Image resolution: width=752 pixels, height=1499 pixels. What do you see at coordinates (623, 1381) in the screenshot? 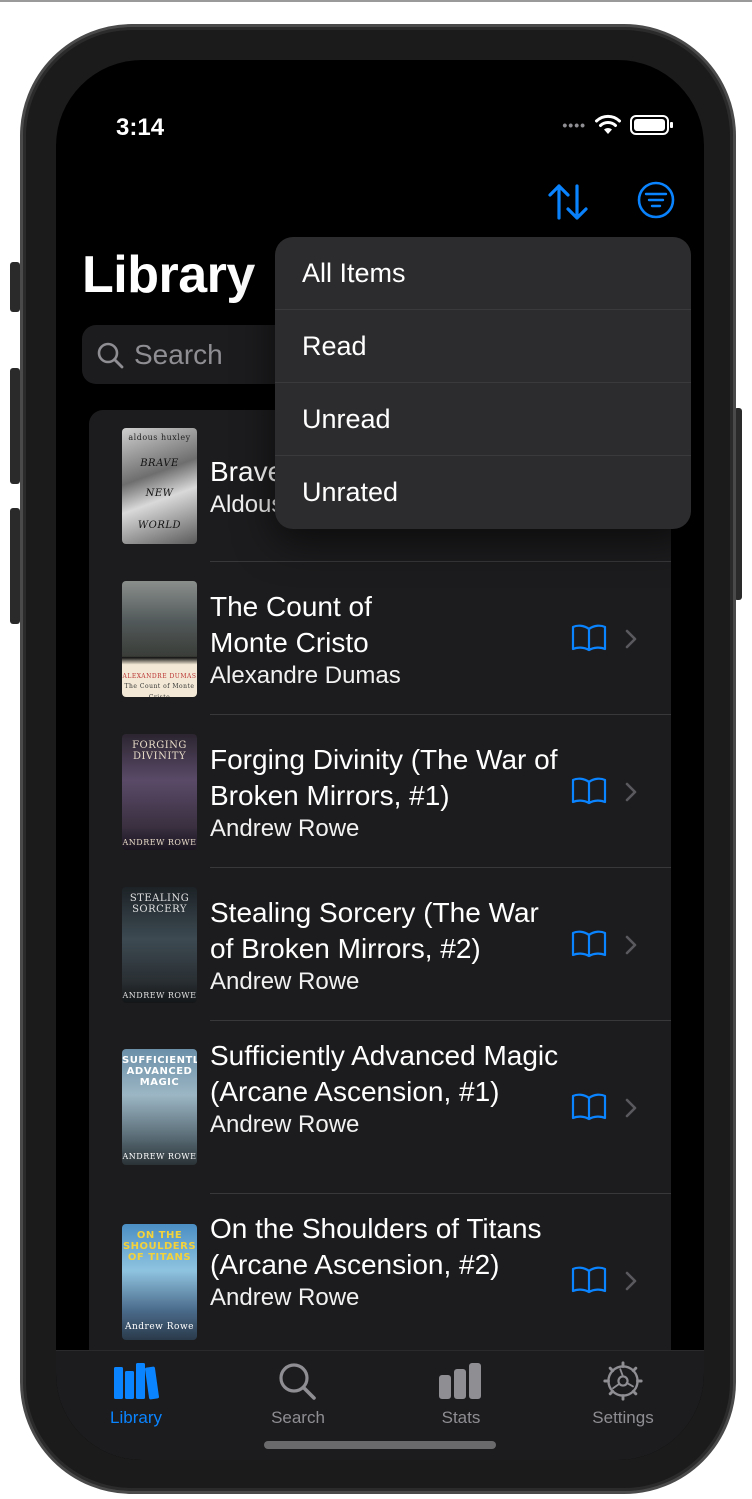
I see `gear-icon` at bounding box center [623, 1381].